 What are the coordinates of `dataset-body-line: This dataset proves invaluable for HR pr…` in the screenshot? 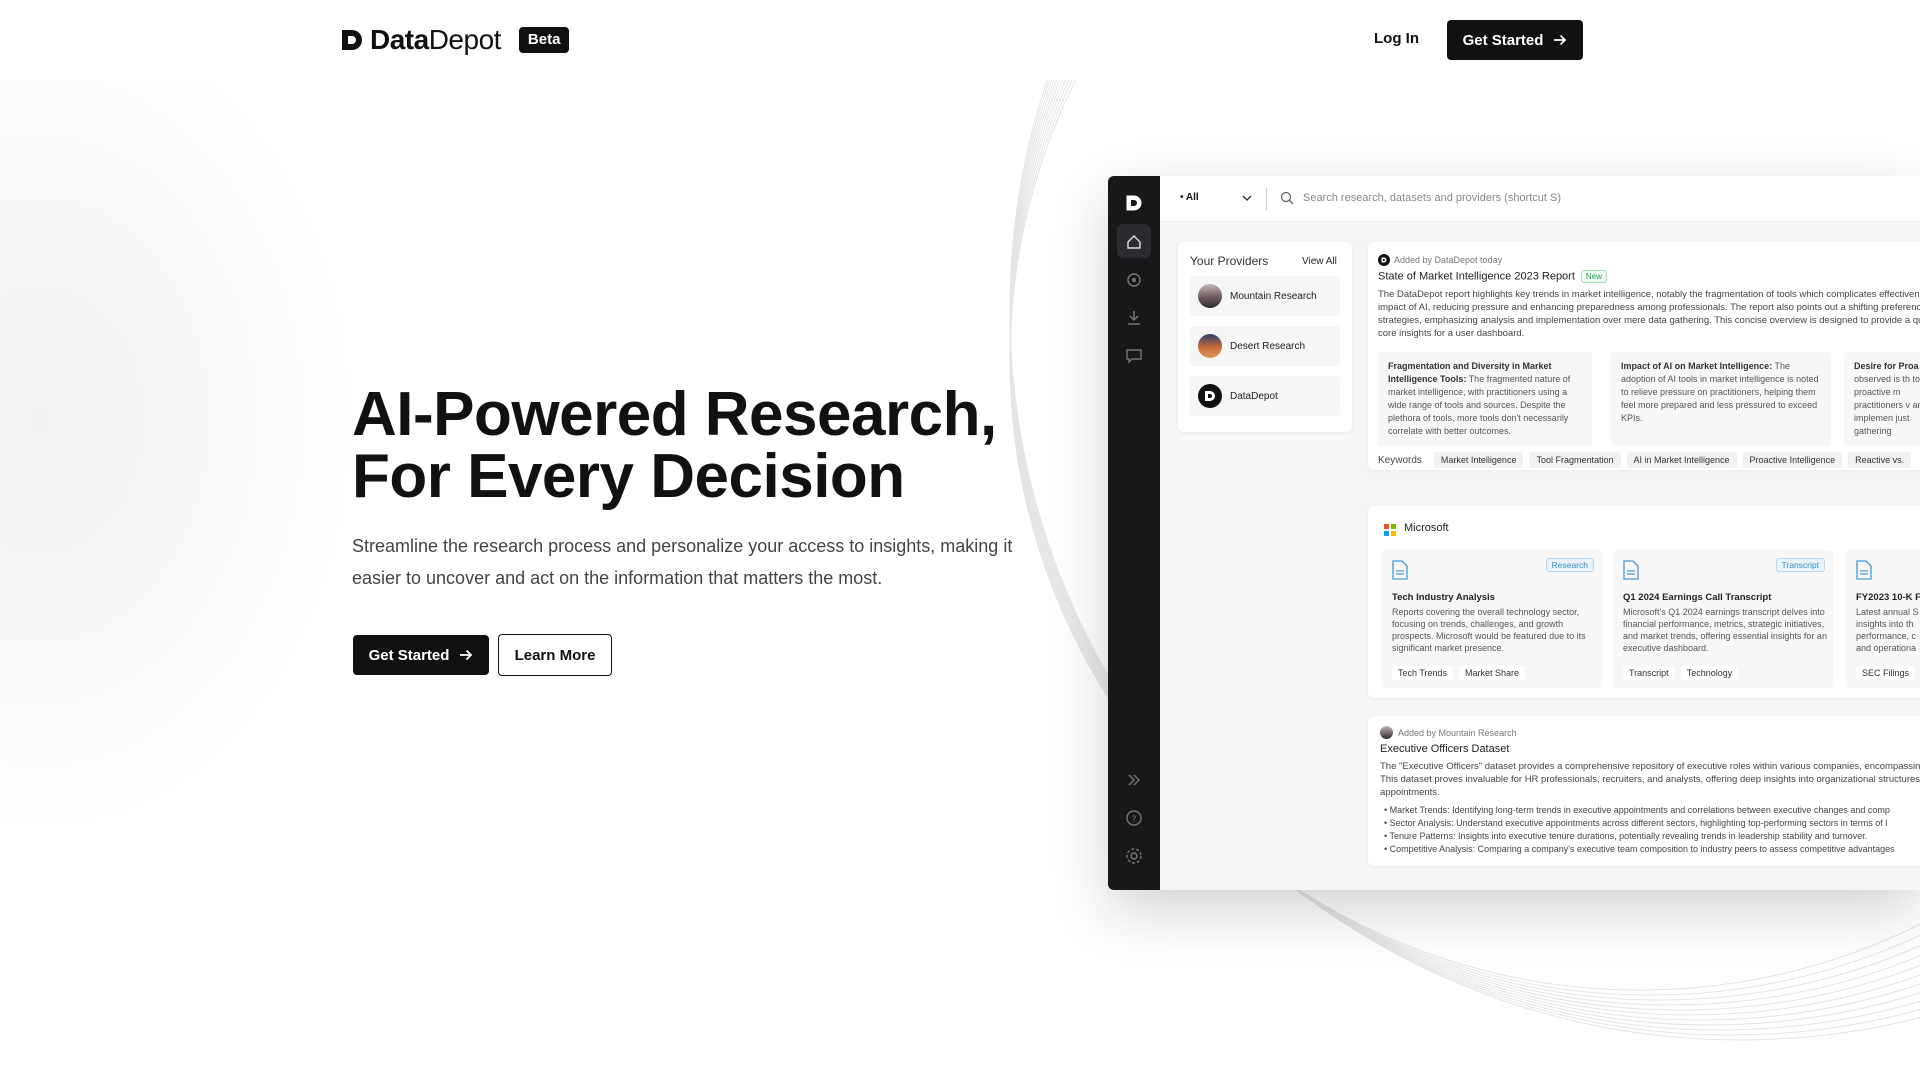 It's located at (1650, 779).